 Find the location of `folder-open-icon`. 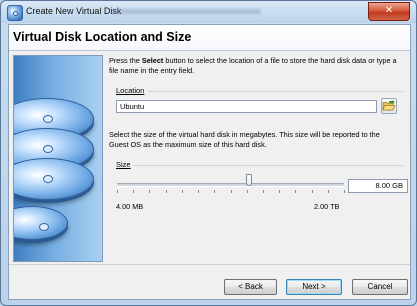

folder-open-icon is located at coordinates (389, 105).